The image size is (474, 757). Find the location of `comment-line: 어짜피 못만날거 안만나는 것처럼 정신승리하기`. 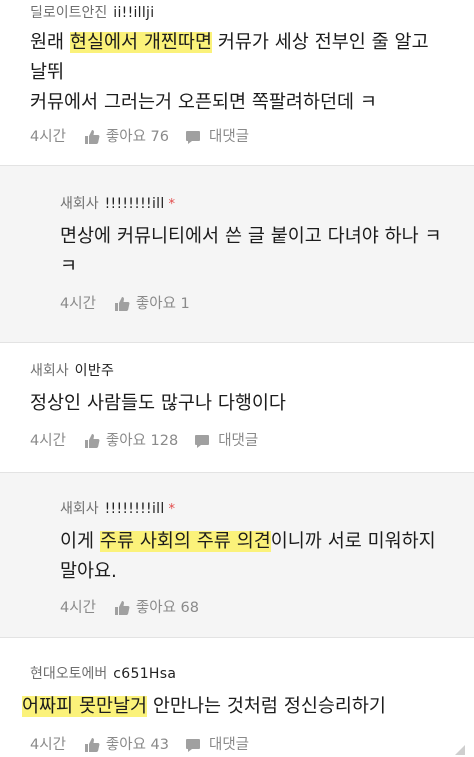

comment-line: 어짜피 못만날거 안만나는 것처럼 정신승리하기 is located at coordinates (204, 707).